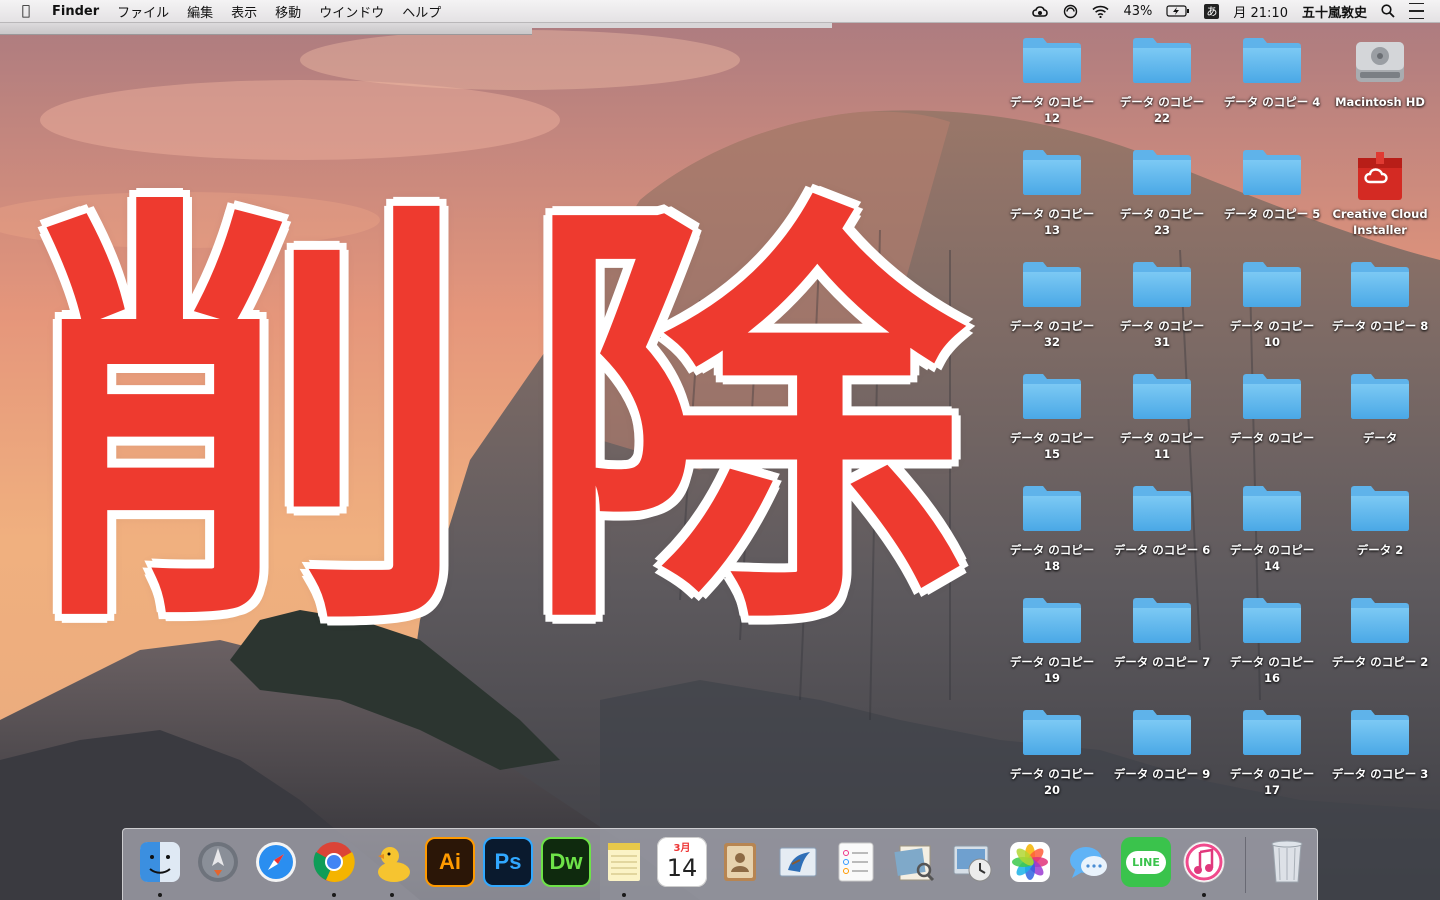  I want to click on icon-label-line-2: 22, so click(1161, 118).